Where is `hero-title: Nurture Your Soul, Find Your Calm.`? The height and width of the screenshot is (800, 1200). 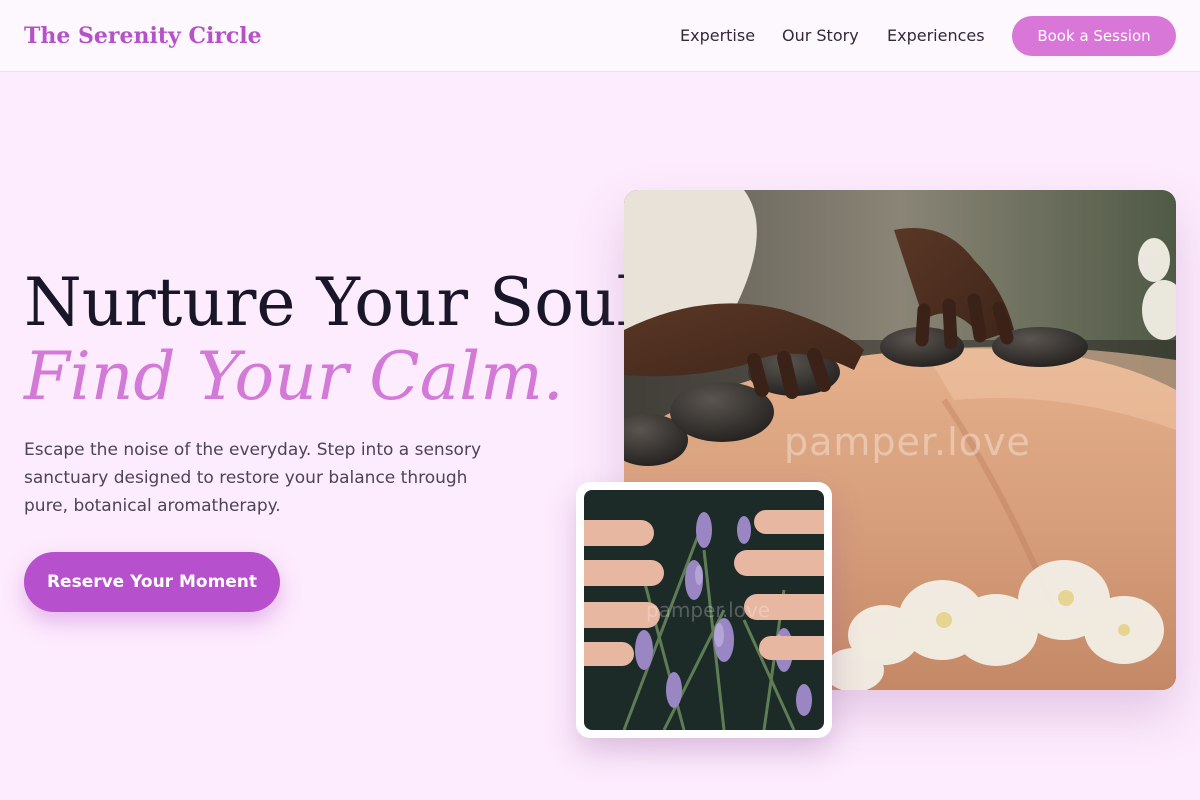
hero-title: Nurture Your Soul, Find Your Calm. is located at coordinates (341, 340).